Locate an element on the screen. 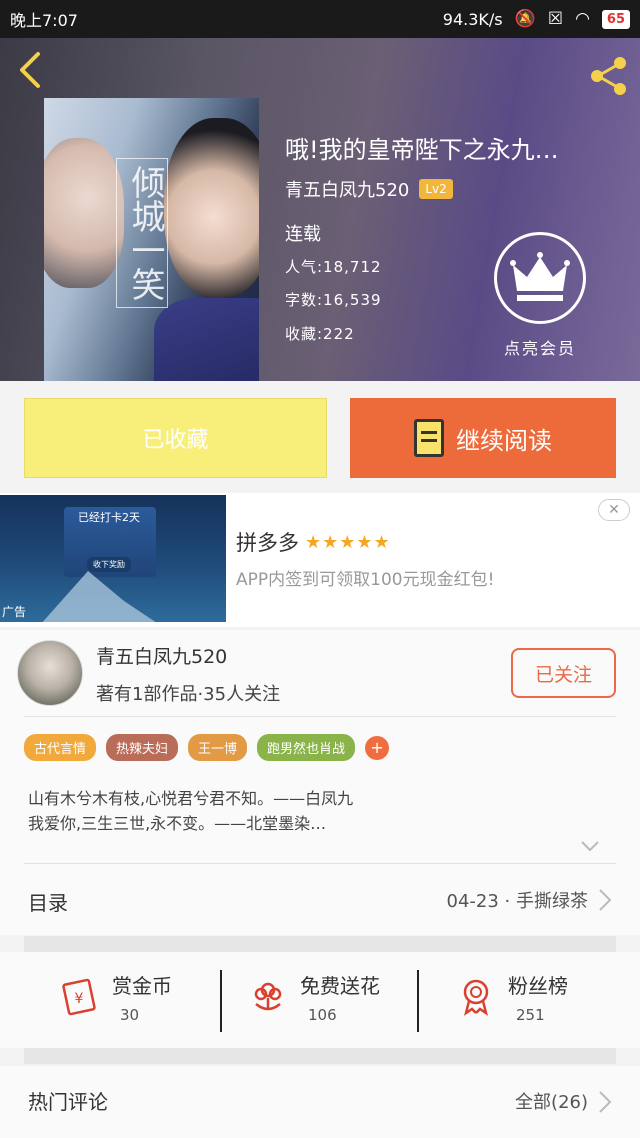 Image resolution: width=640 pixels, height=1138 pixels. expand-intro-button is located at coordinates (590, 846).